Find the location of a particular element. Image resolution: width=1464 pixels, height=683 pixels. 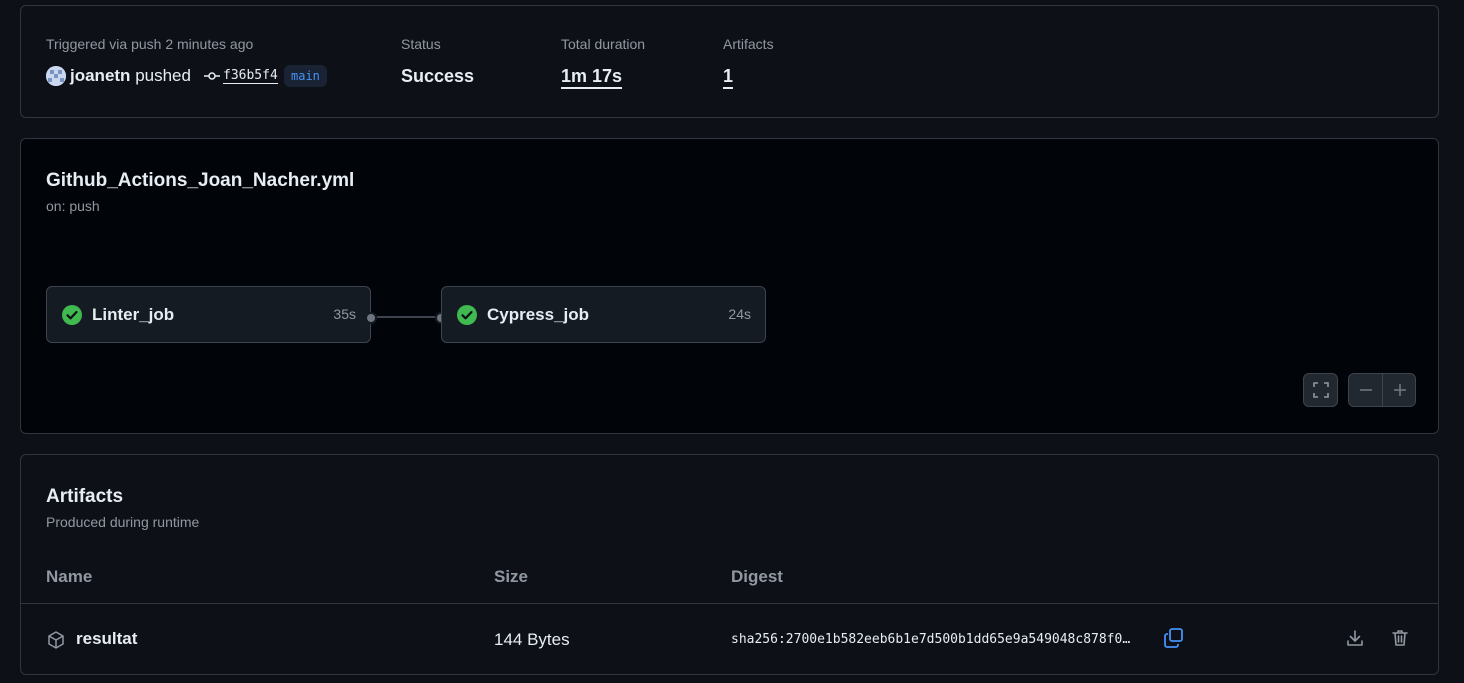

column-header-digest: Digest is located at coordinates (757, 576).